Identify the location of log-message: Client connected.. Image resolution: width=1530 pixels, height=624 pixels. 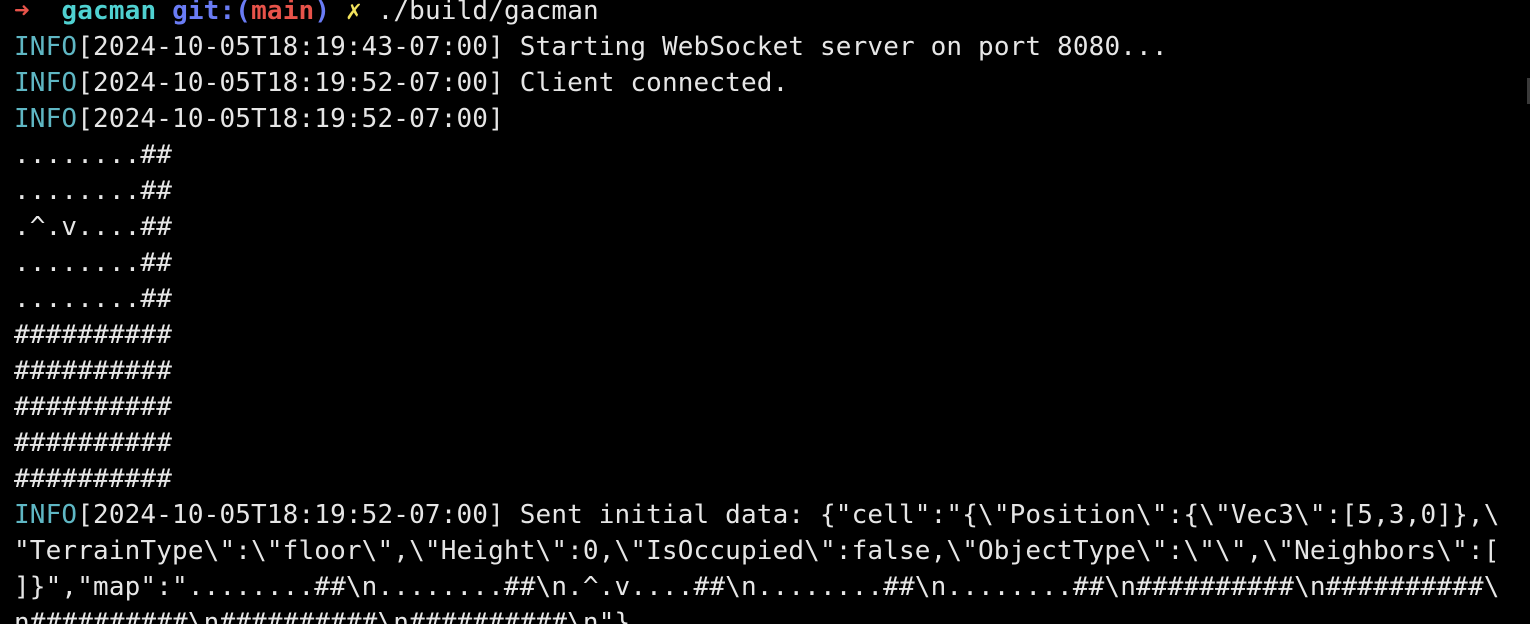
(646, 83).